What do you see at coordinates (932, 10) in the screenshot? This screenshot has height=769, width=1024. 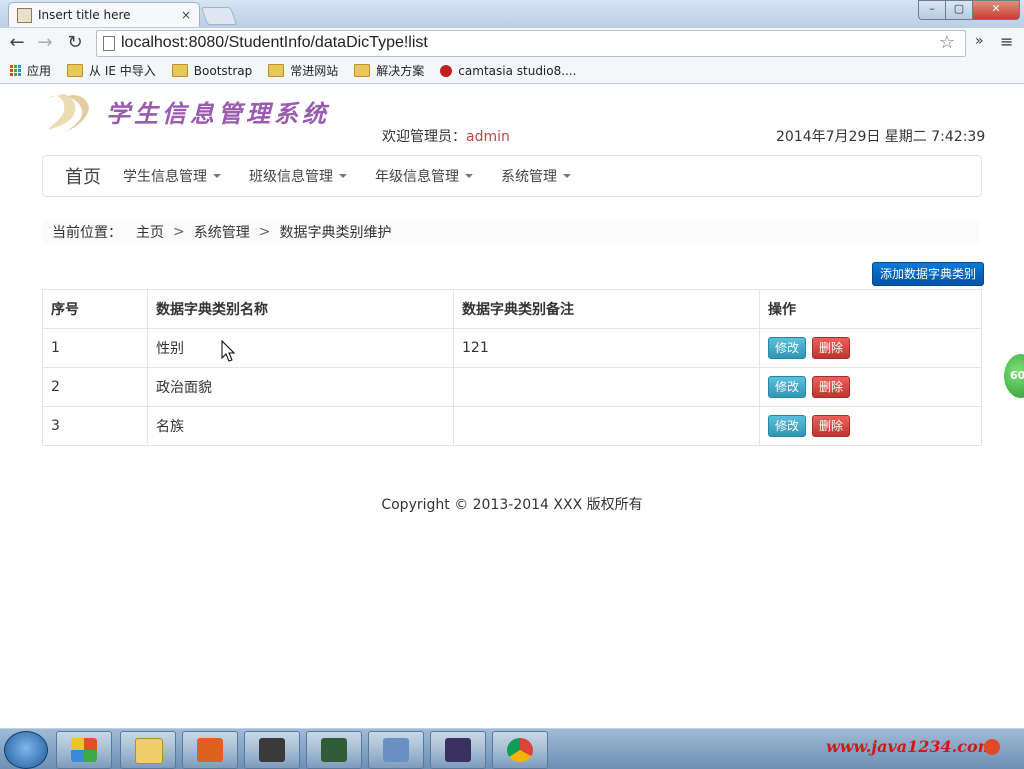 I see `minimize-button: –` at bounding box center [932, 10].